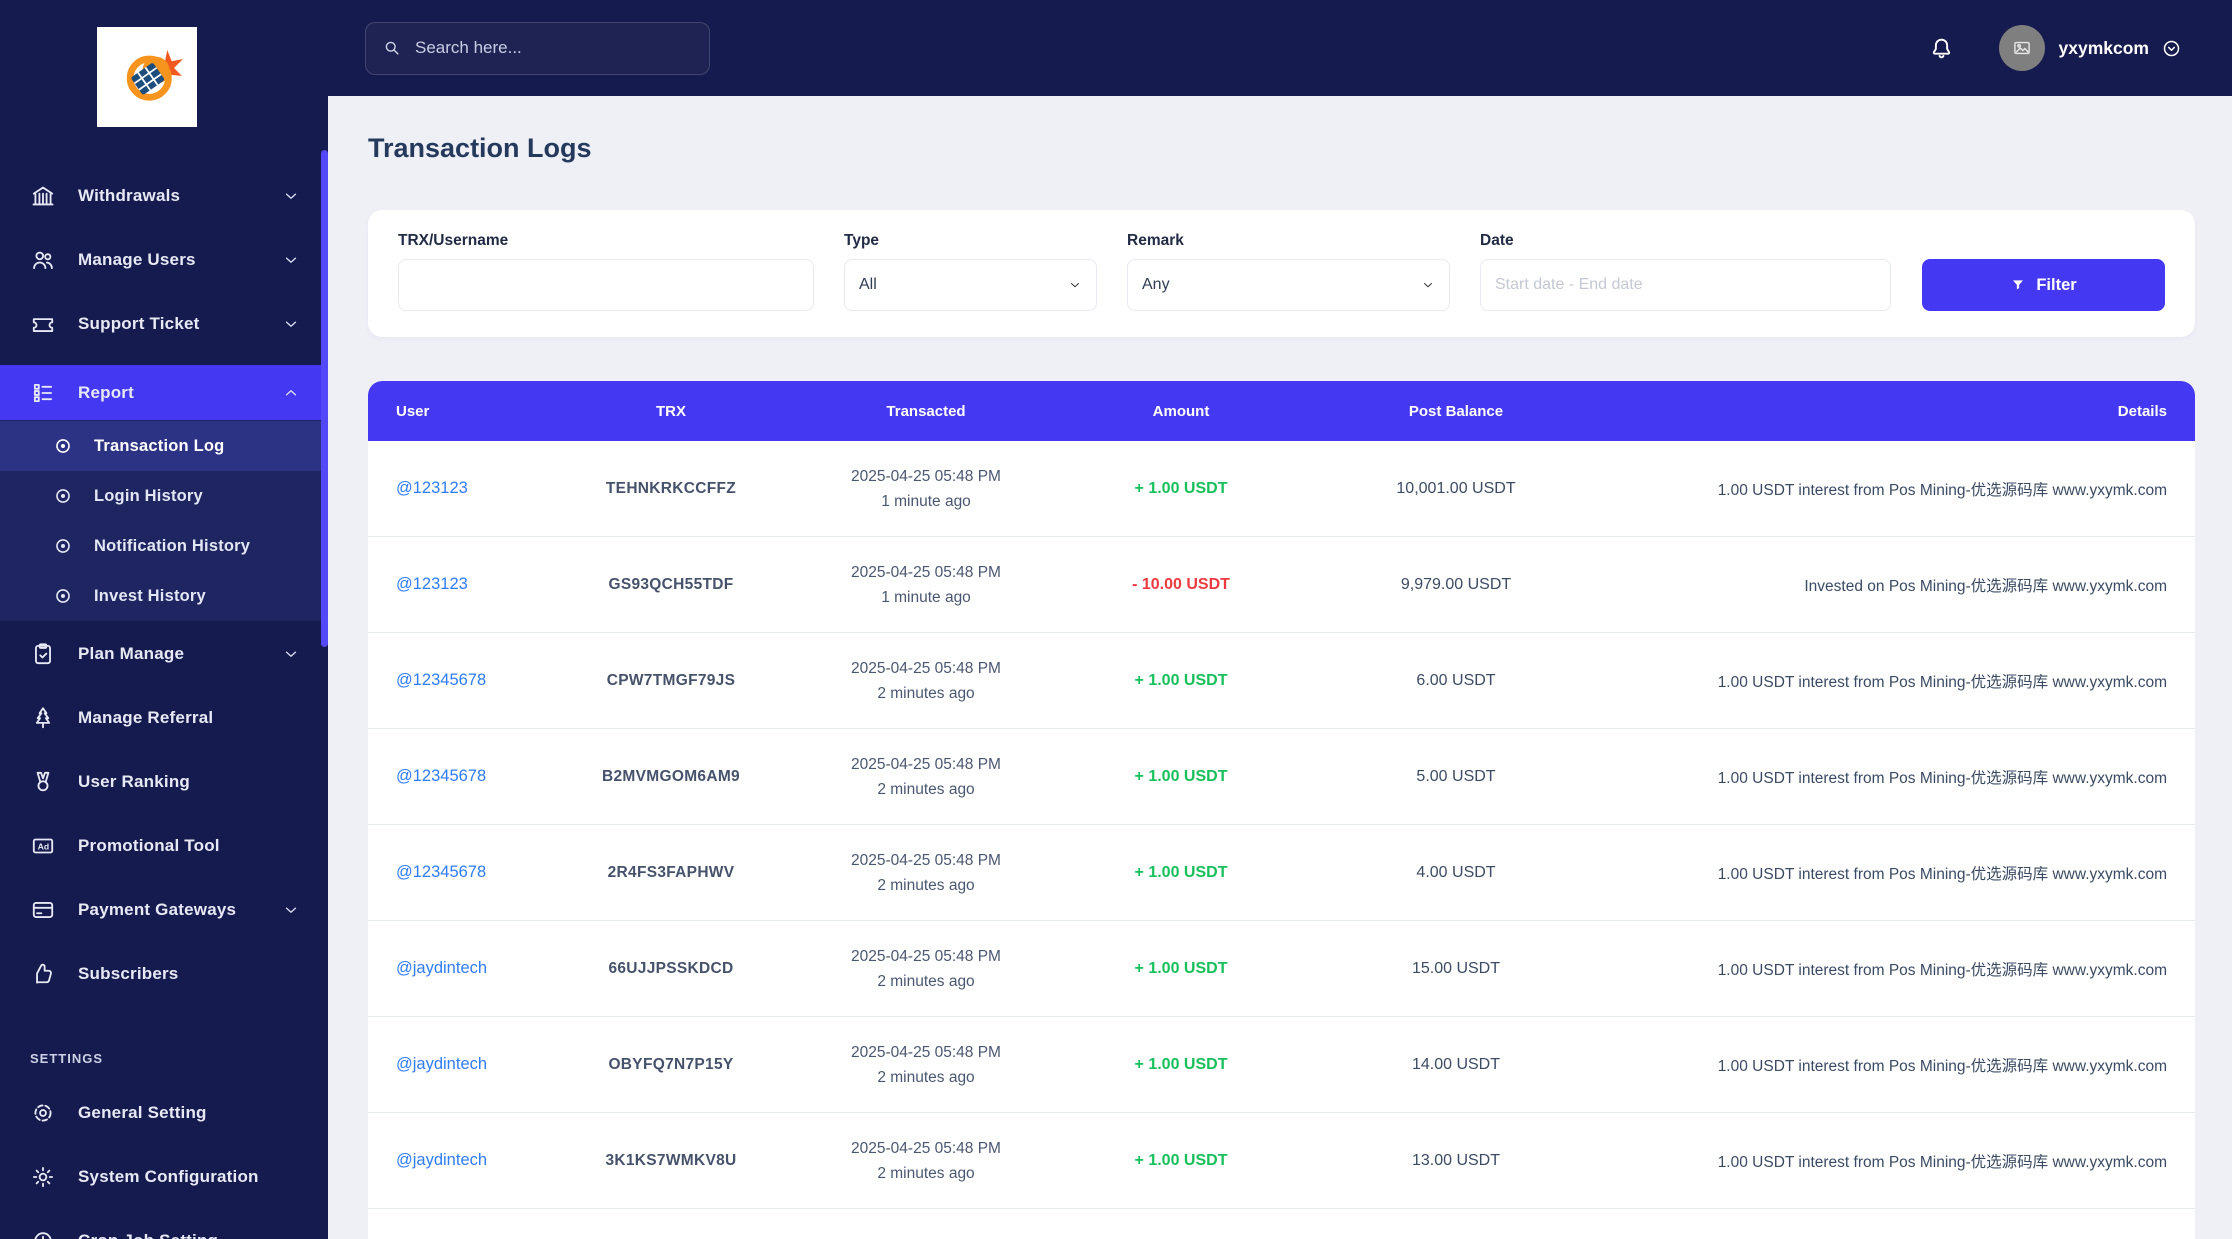 The image size is (2232, 1239). Describe the element at coordinates (164, 596) in the screenshot. I see `sidebar-subitem-invest-history: Invest History` at that location.